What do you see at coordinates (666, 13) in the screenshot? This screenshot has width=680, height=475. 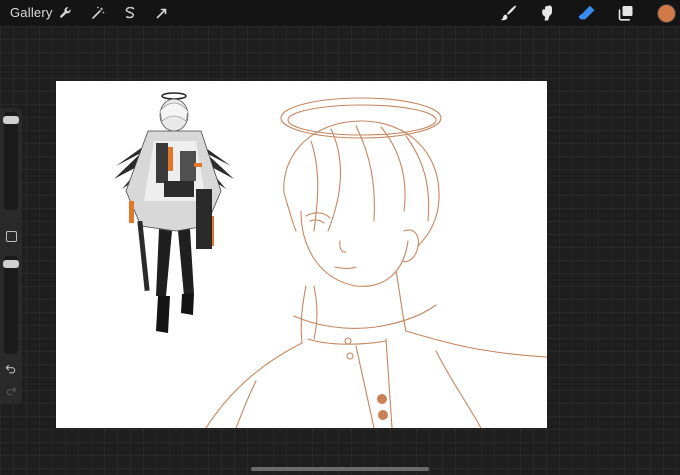 I see `color-picker-button` at bounding box center [666, 13].